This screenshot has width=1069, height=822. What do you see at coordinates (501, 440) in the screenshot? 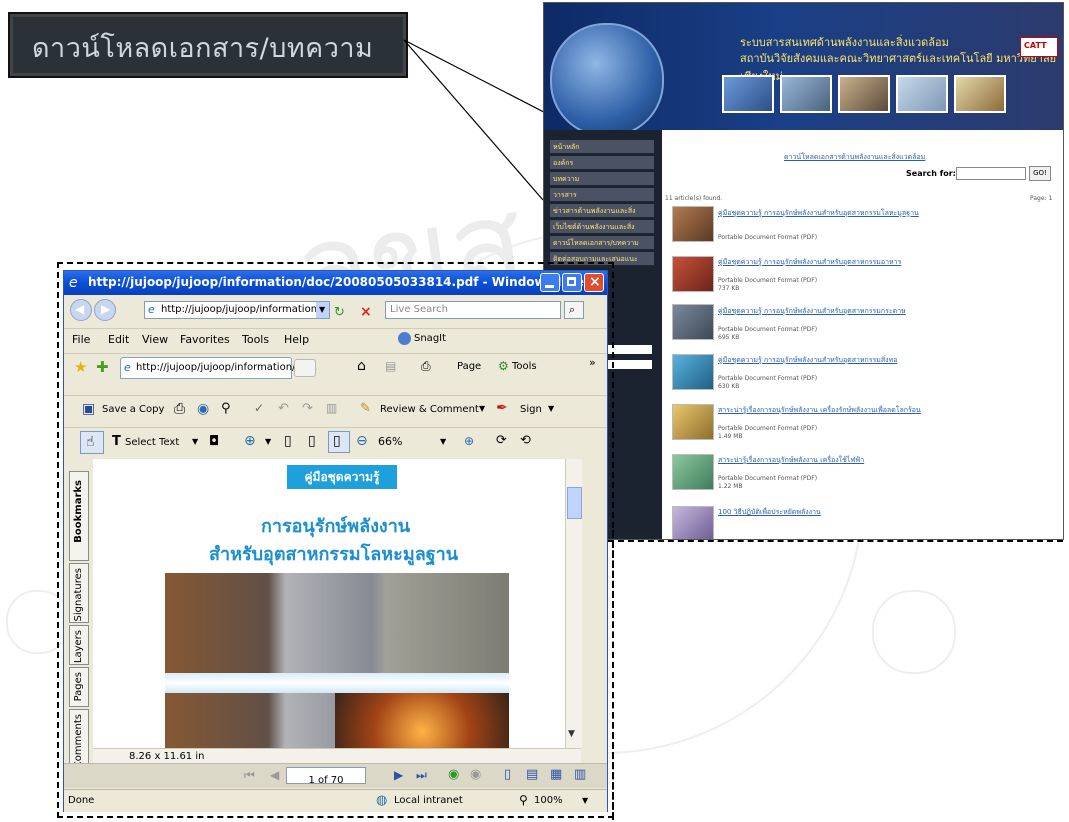
I see `rotate-icon: ⟳` at bounding box center [501, 440].